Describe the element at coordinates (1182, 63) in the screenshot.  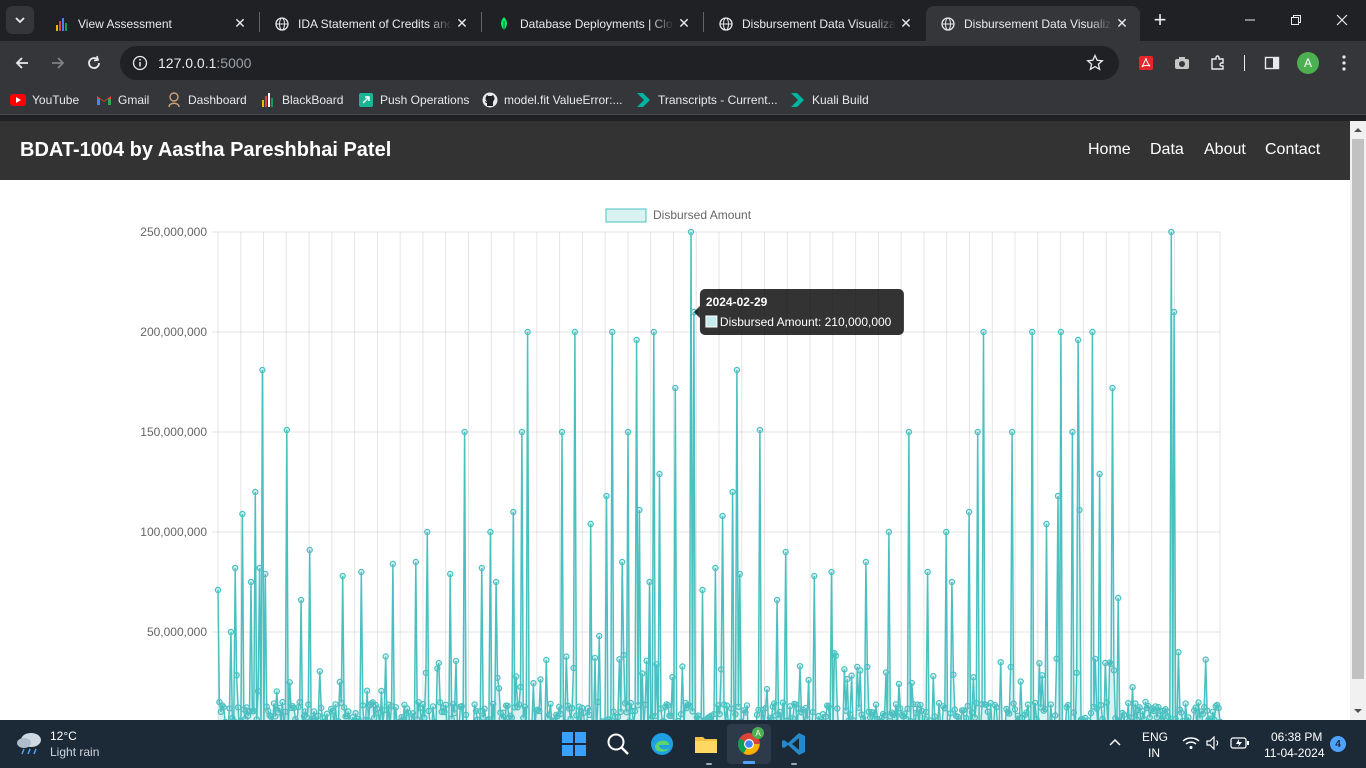
I see `camera-extension-button` at that location.